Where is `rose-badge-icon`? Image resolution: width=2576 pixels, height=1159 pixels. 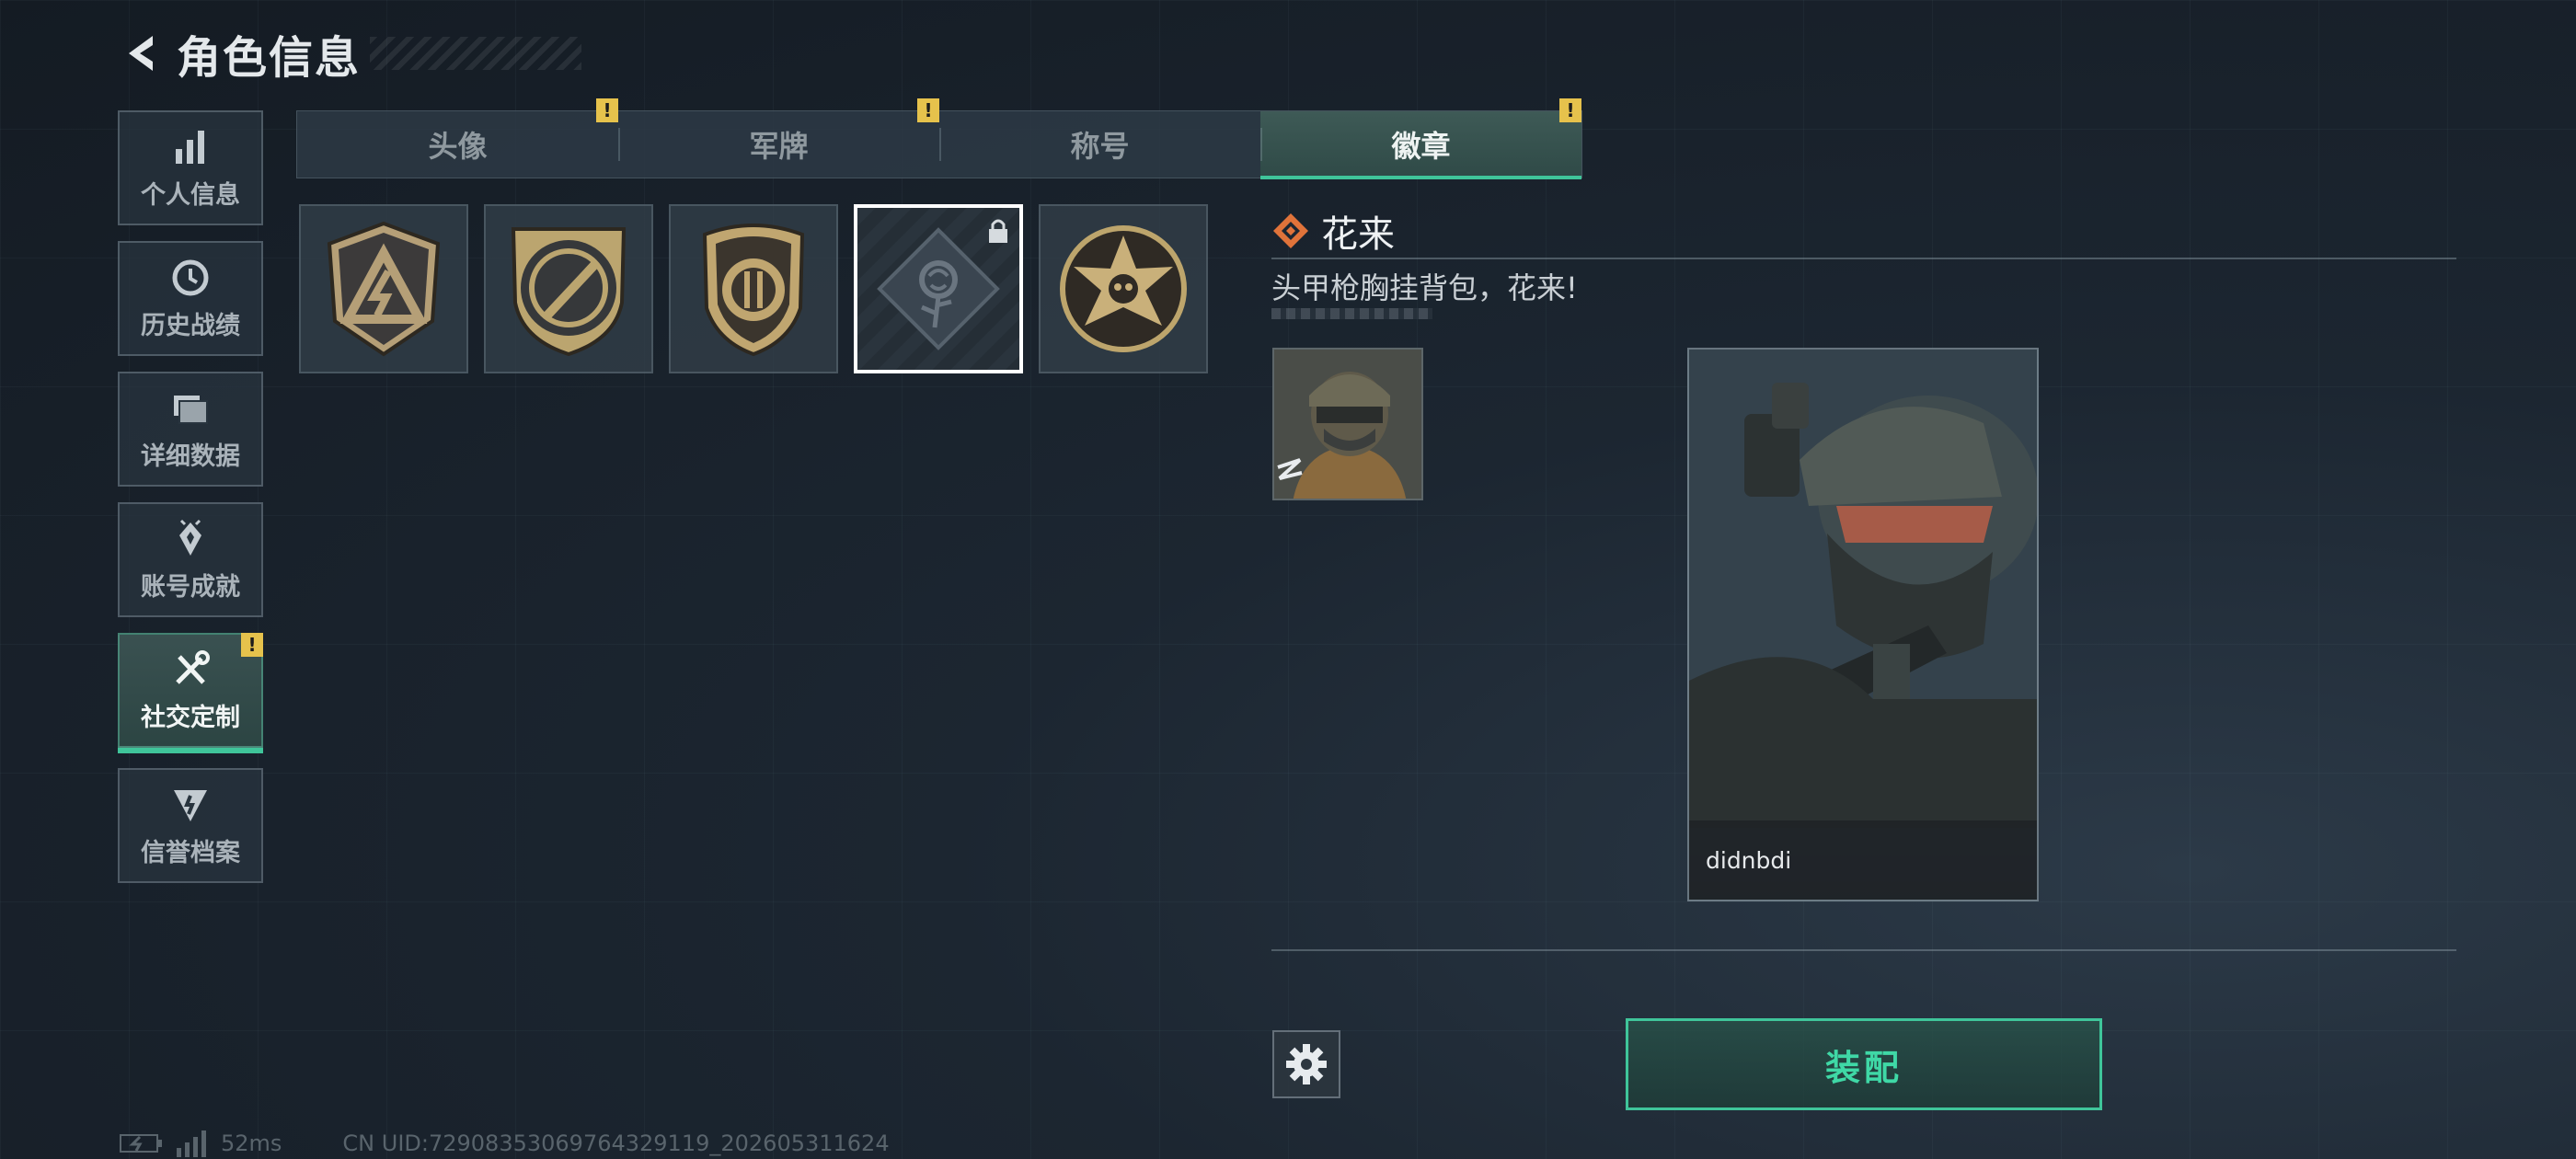
rose-badge-icon is located at coordinates (938, 288).